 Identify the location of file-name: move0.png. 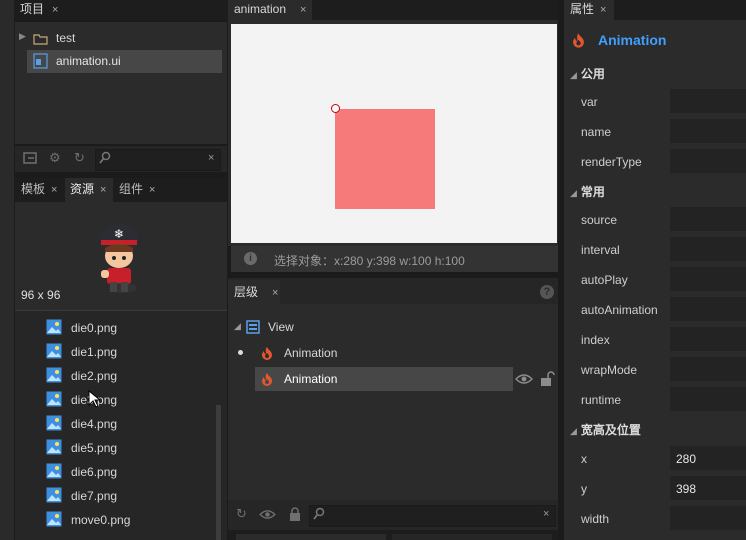
(101, 520).